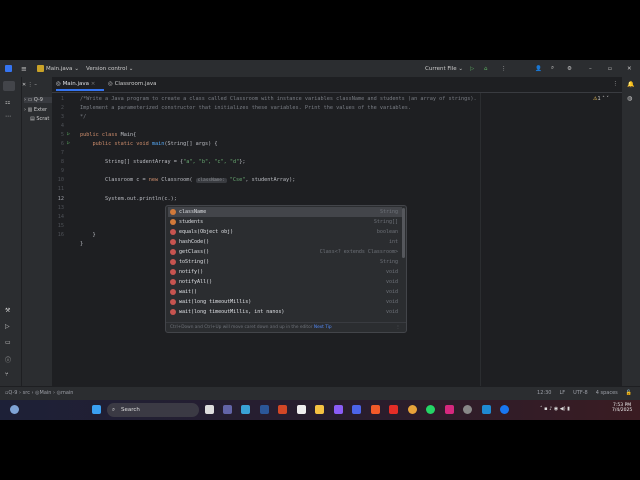 This screenshot has height=480, width=640. Describe the element at coordinates (486, 69) in the screenshot. I see `debug-icon: ⌂` at that location.